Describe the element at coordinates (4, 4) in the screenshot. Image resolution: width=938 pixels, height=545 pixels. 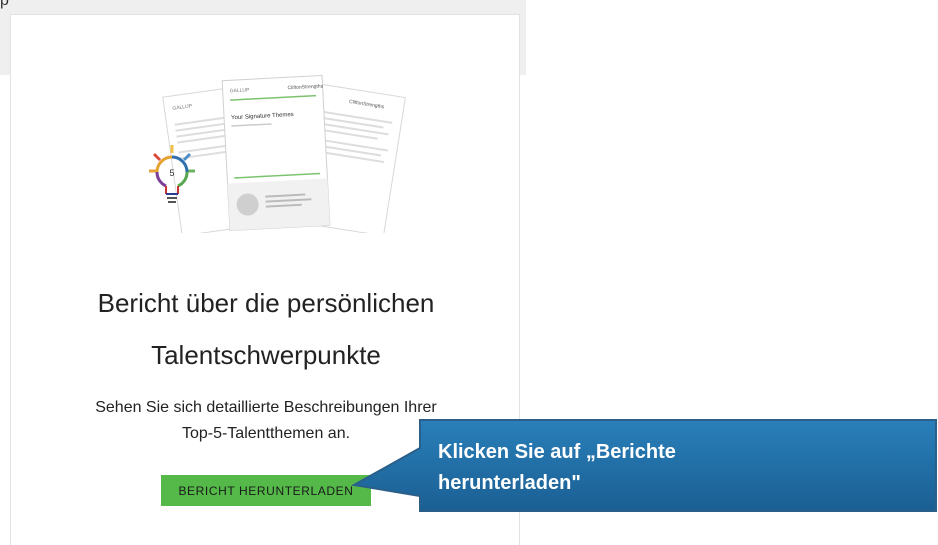
I see `page-header-fragment: p` at that location.